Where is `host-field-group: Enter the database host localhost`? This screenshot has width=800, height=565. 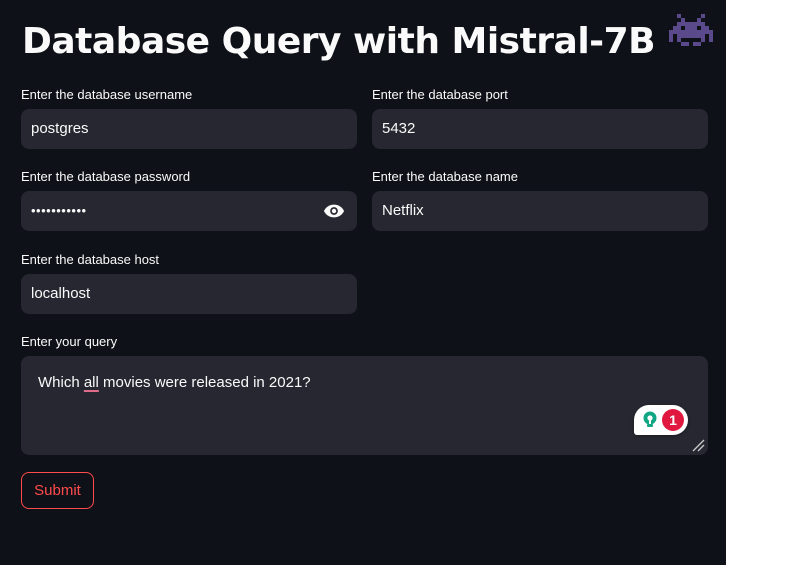
host-field-group: Enter the database host localhost is located at coordinates (189, 284).